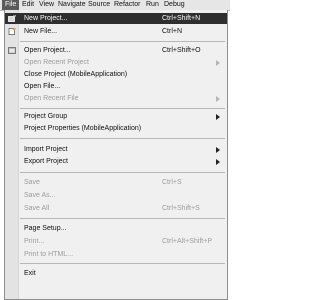 This screenshot has height=300, width=320. What do you see at coordinates (46, 149) in the screenshot?
I see `import-project-label: Import Project` at bounding box center [46, 149].